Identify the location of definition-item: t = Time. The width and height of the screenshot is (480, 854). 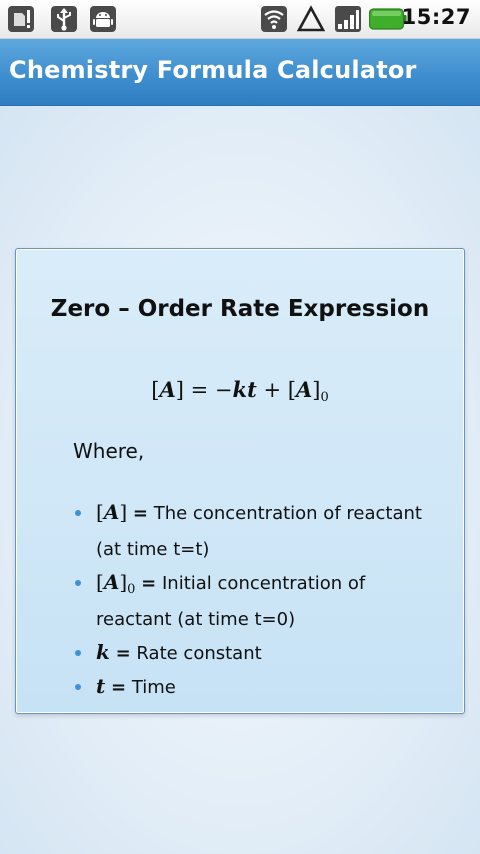
(254, 687).